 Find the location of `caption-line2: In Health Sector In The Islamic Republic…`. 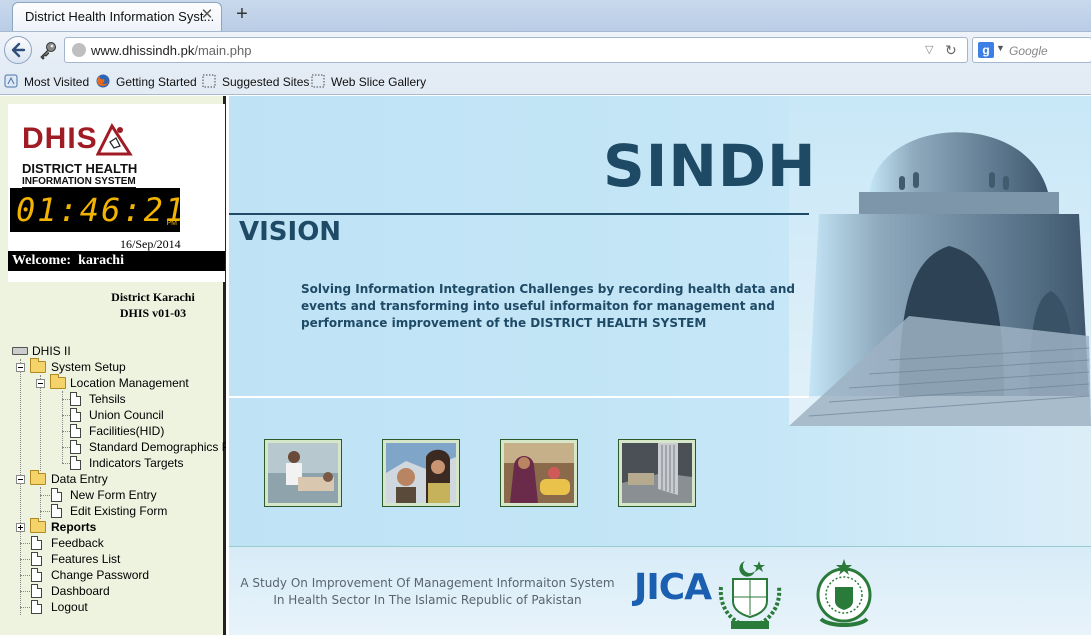

caption-line2: In Health Sector In The Islamic Republic… is located at coordinates (427, 600).